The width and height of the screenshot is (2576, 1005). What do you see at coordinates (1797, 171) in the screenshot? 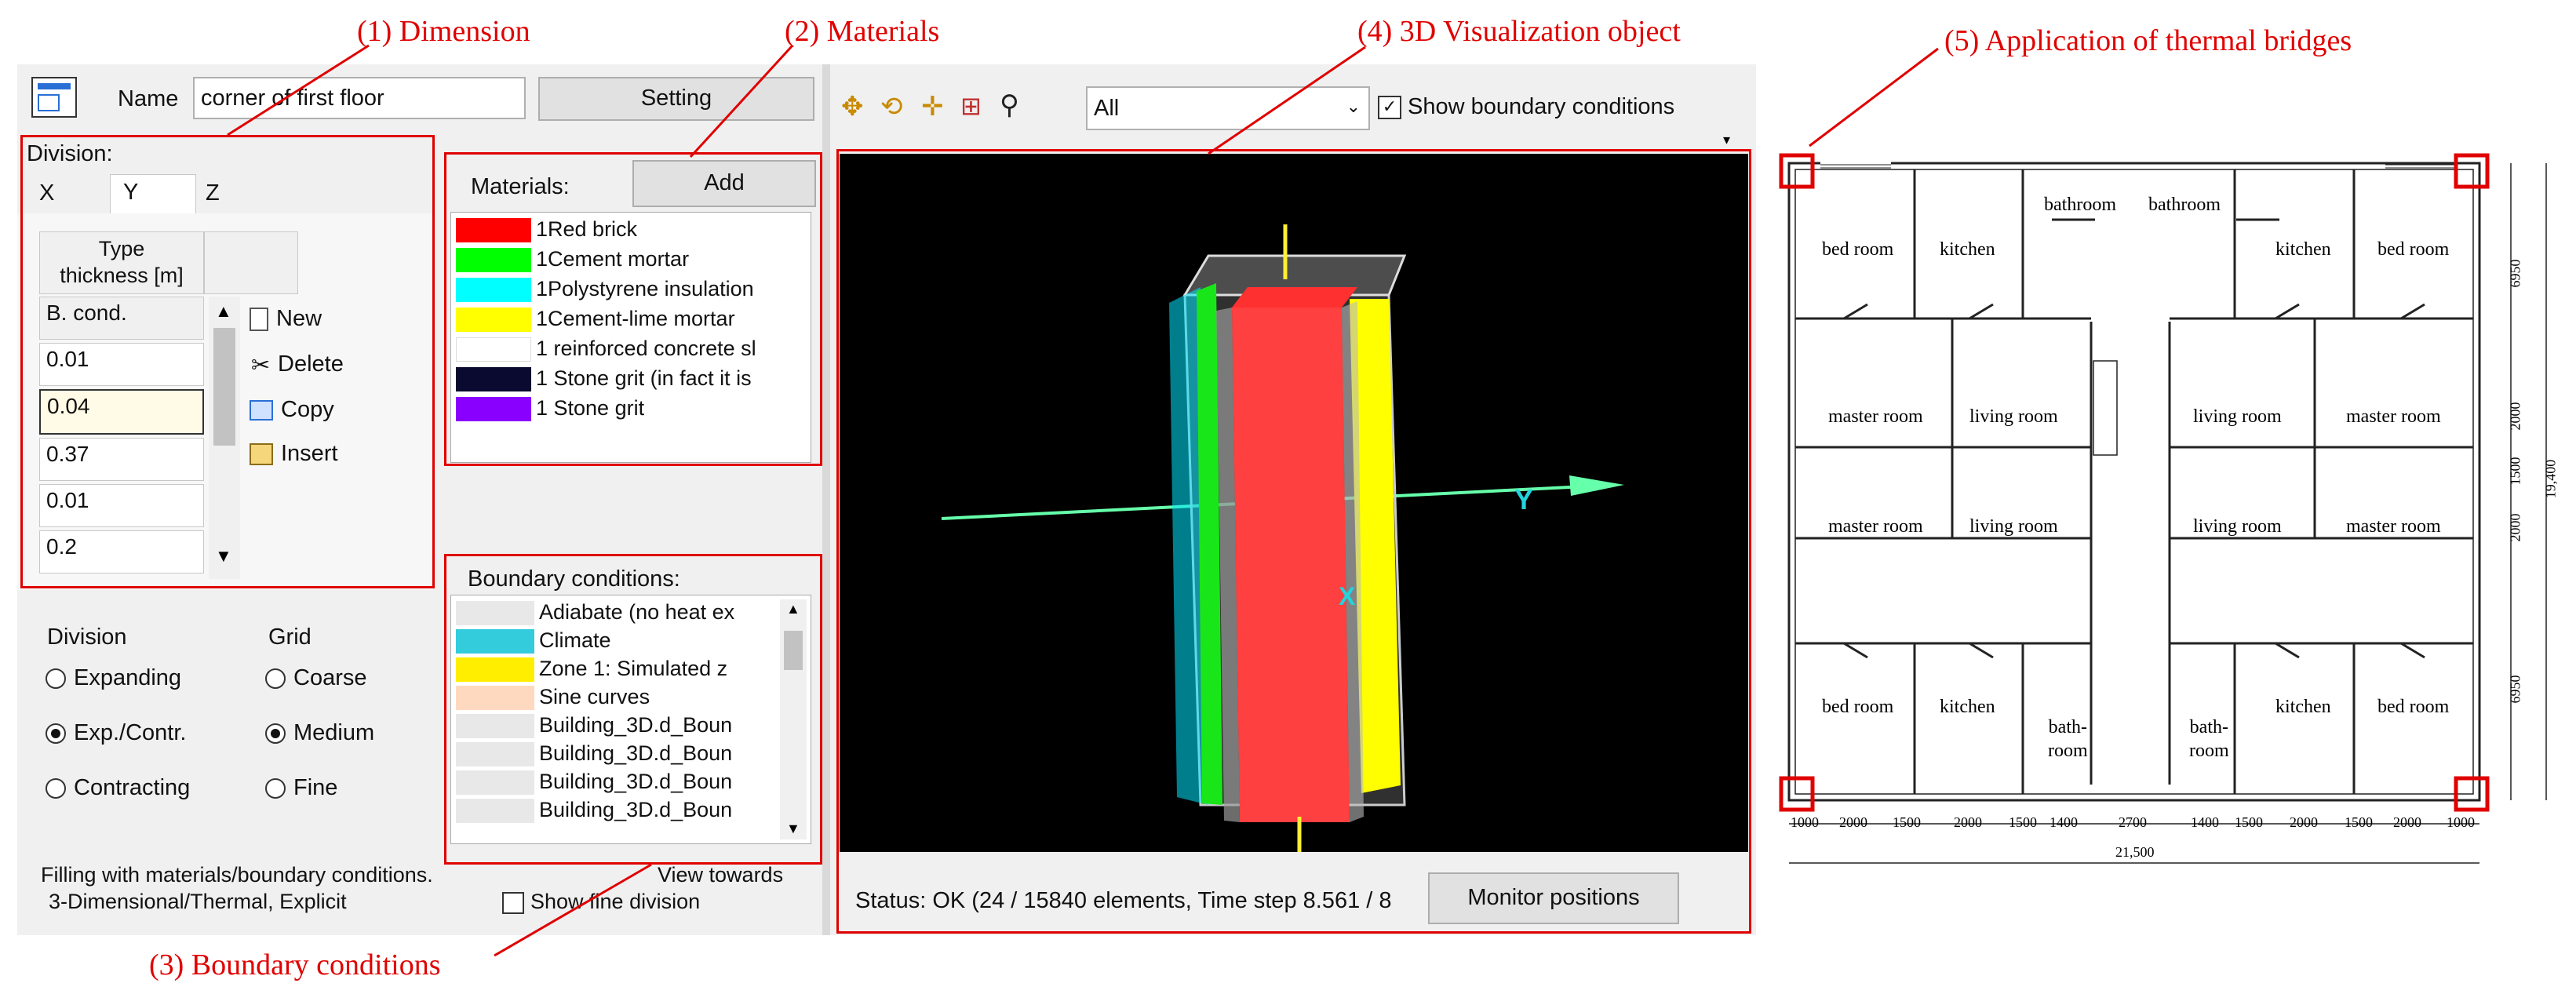
I see `thermal-bridge-top-left` at bounding box center [1797, 171].